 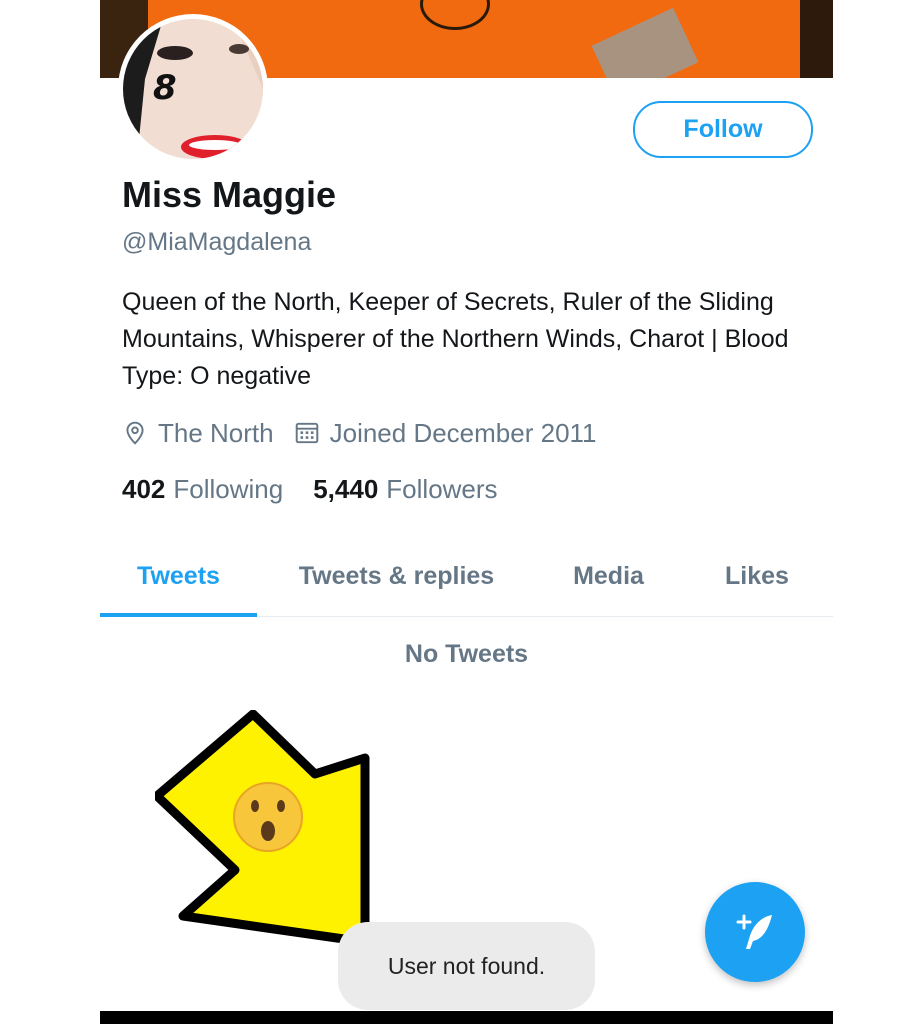 I want to click on tab-tweets-and-replies: Tweets & replies, so click(x=396, y=576).